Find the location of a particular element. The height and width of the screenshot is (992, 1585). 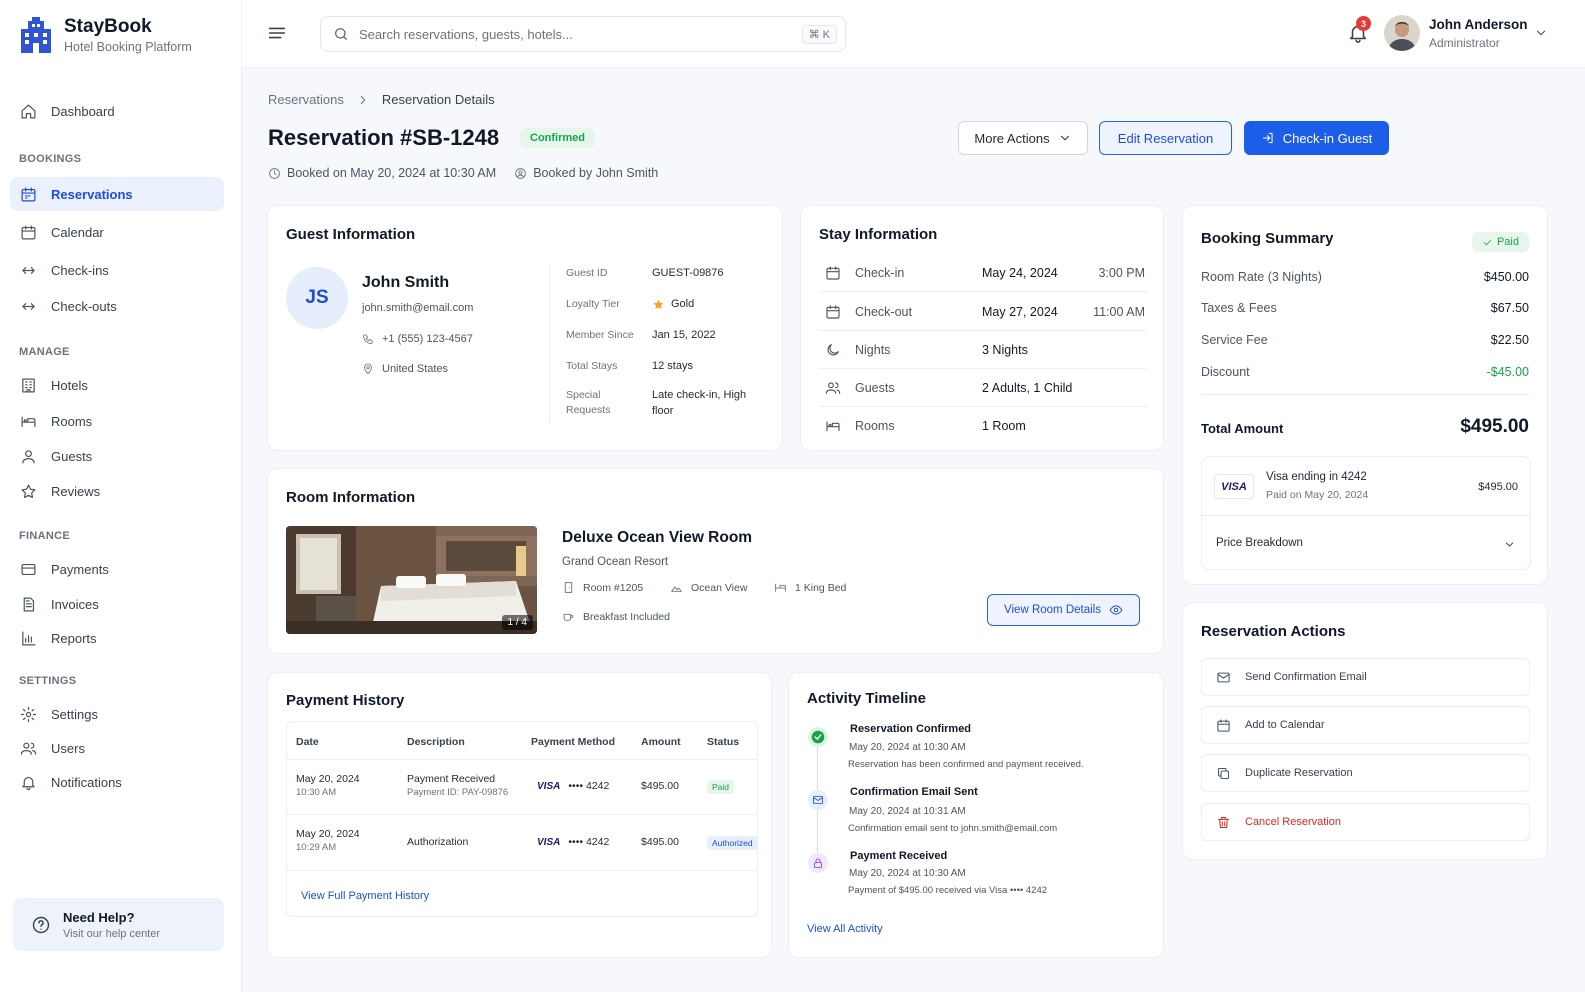

nav-section-manage: MANAGE is located at coordinates (44, 352).